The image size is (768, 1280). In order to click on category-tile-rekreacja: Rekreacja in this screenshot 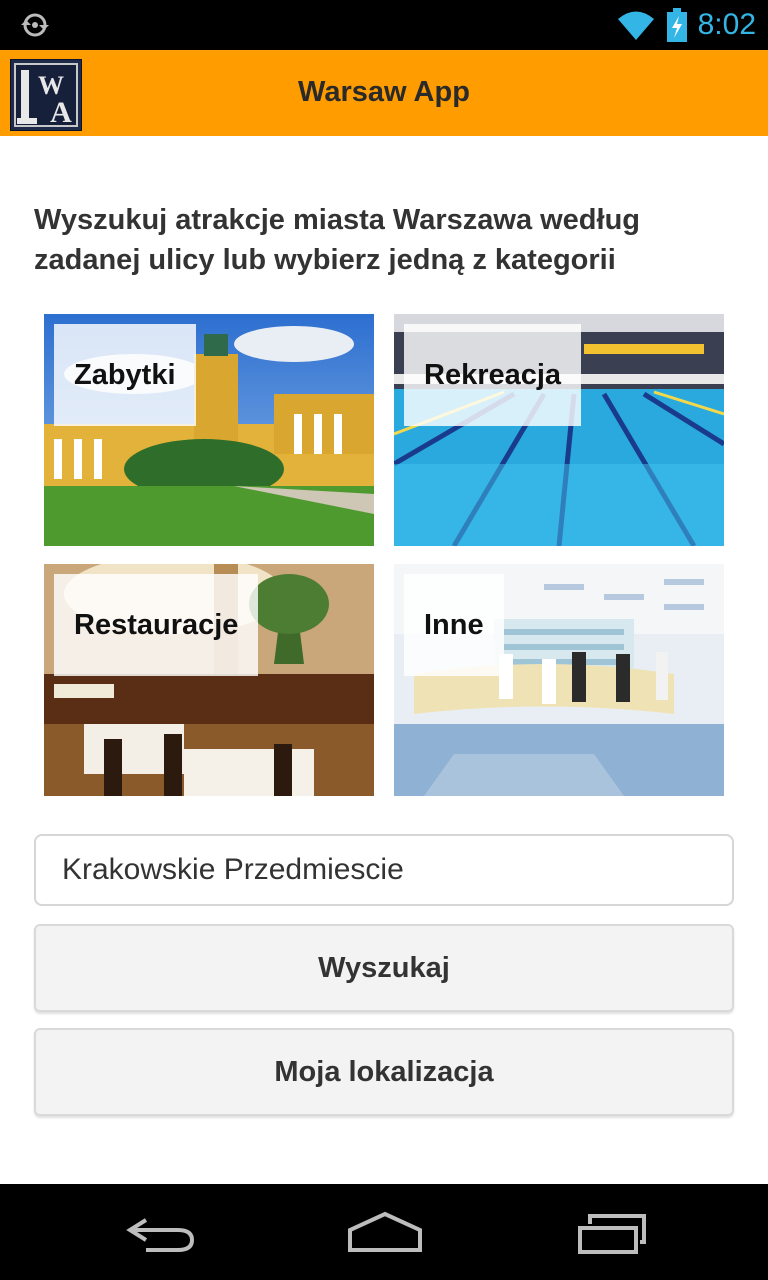, I will do `click(559, 430)`.